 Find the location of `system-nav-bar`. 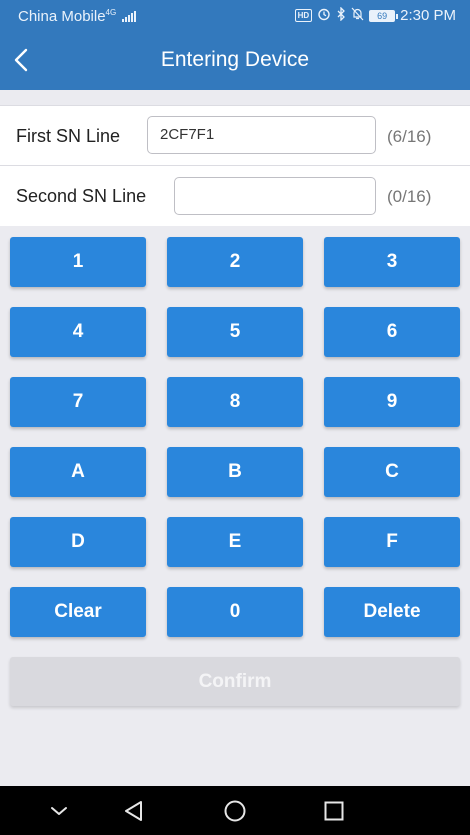

system-nav-bar is located at coordinates (235, 810).